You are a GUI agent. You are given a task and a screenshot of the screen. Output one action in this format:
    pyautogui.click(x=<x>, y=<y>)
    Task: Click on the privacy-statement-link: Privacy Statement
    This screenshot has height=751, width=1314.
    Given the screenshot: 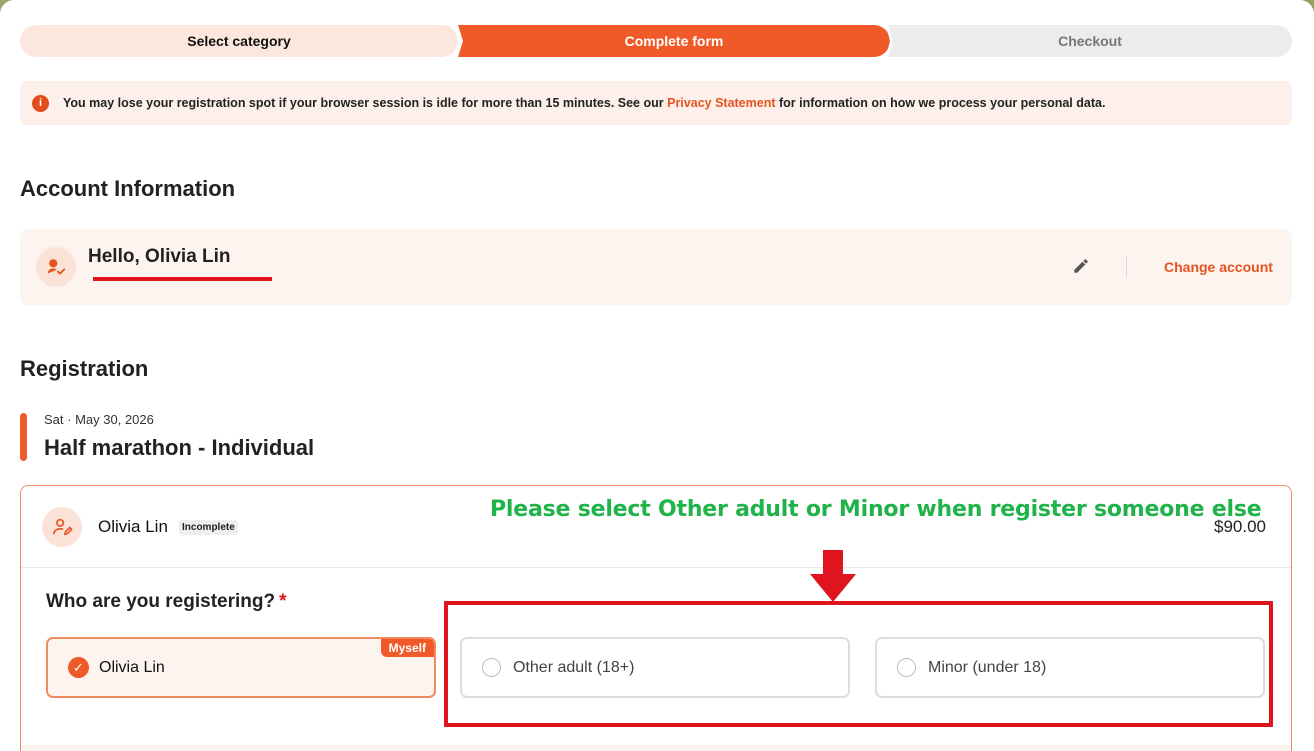 What is the action you would take?
    pyautogui.click(x=721, y=103)
    